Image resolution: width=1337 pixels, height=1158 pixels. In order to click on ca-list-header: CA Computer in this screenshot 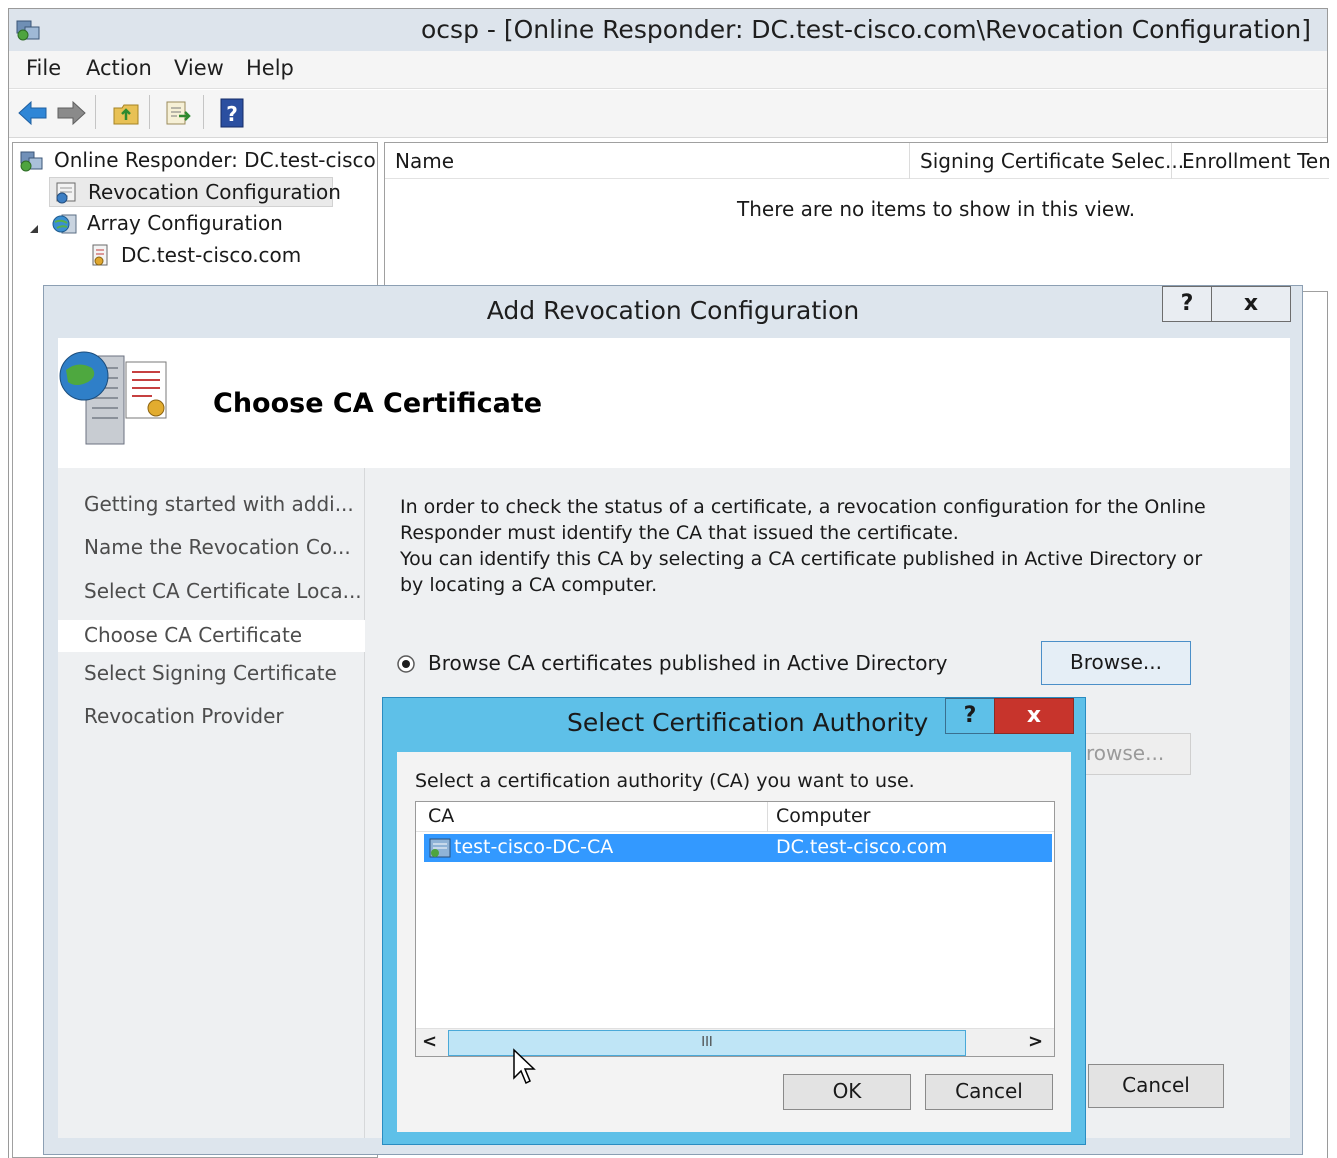, I will do `click(735, 817)`.